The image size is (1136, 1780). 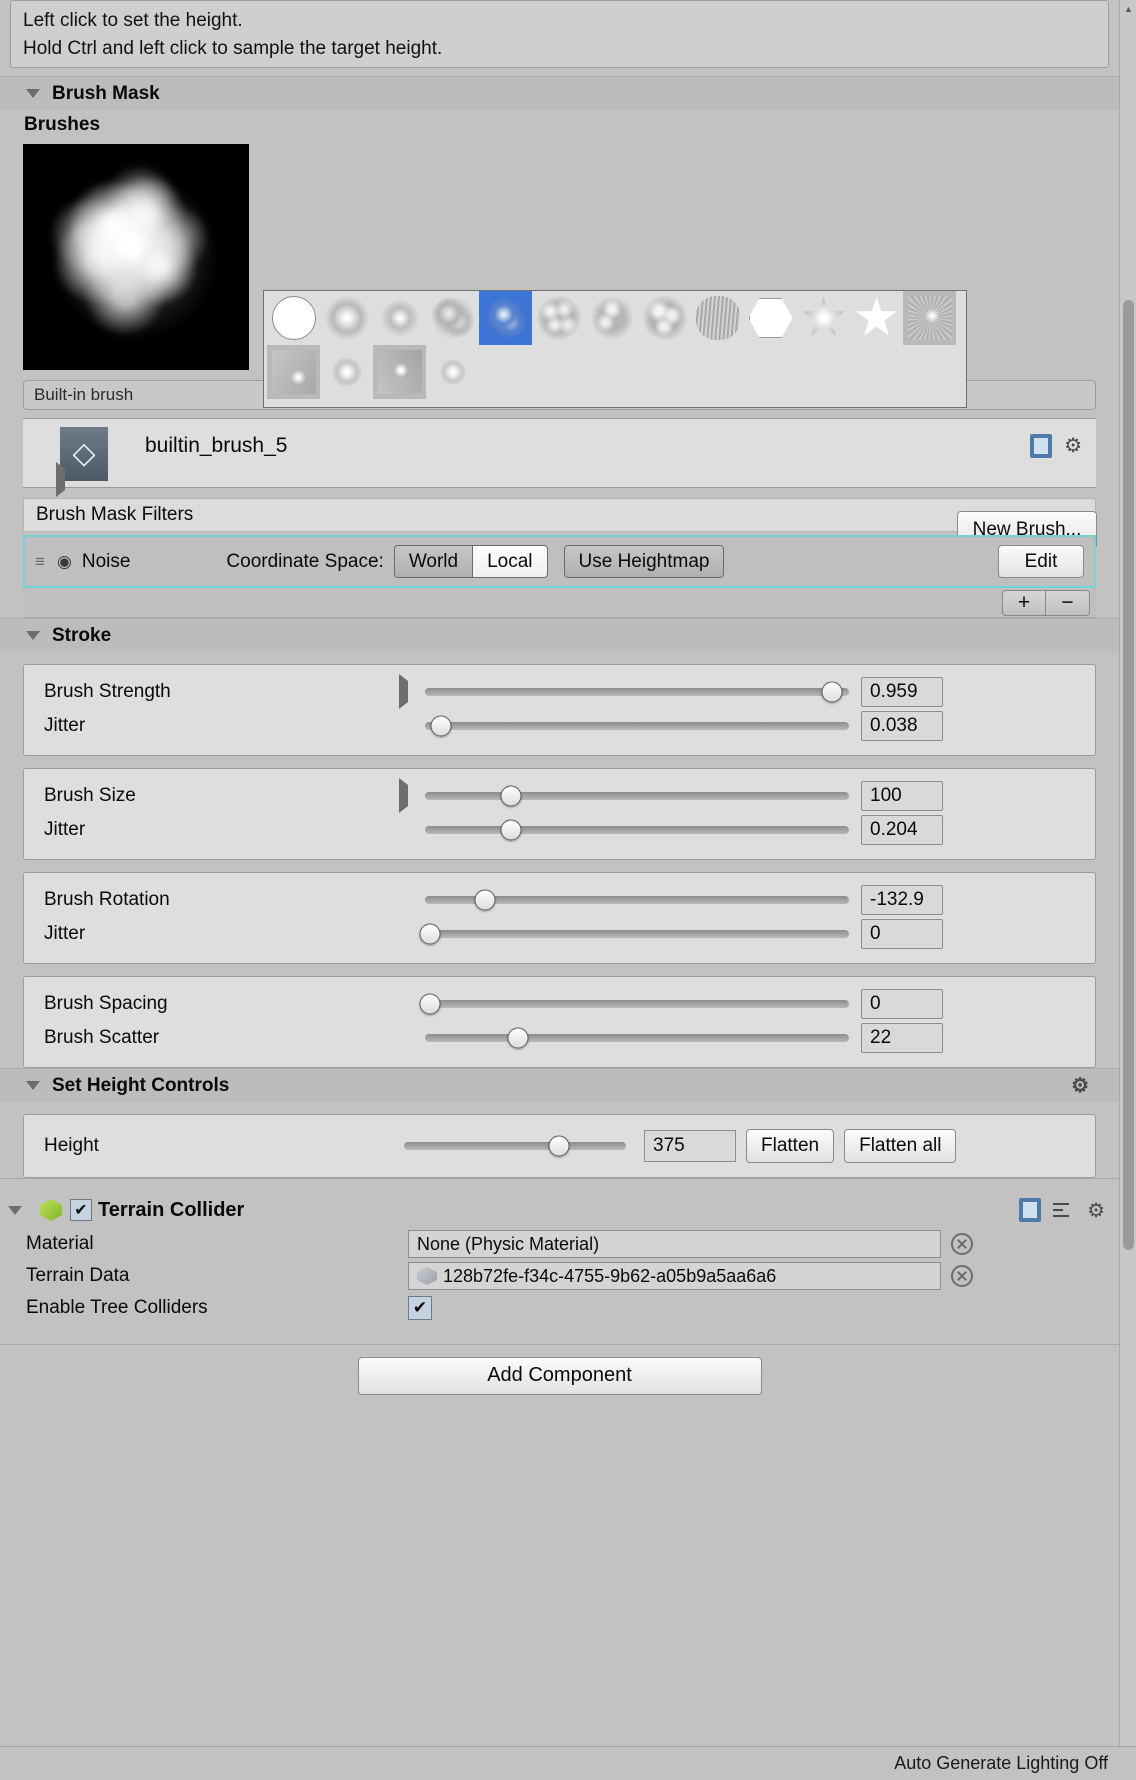 I want to click on section-header-brush-mask: Brush Mask, so click(x=559, y=93).